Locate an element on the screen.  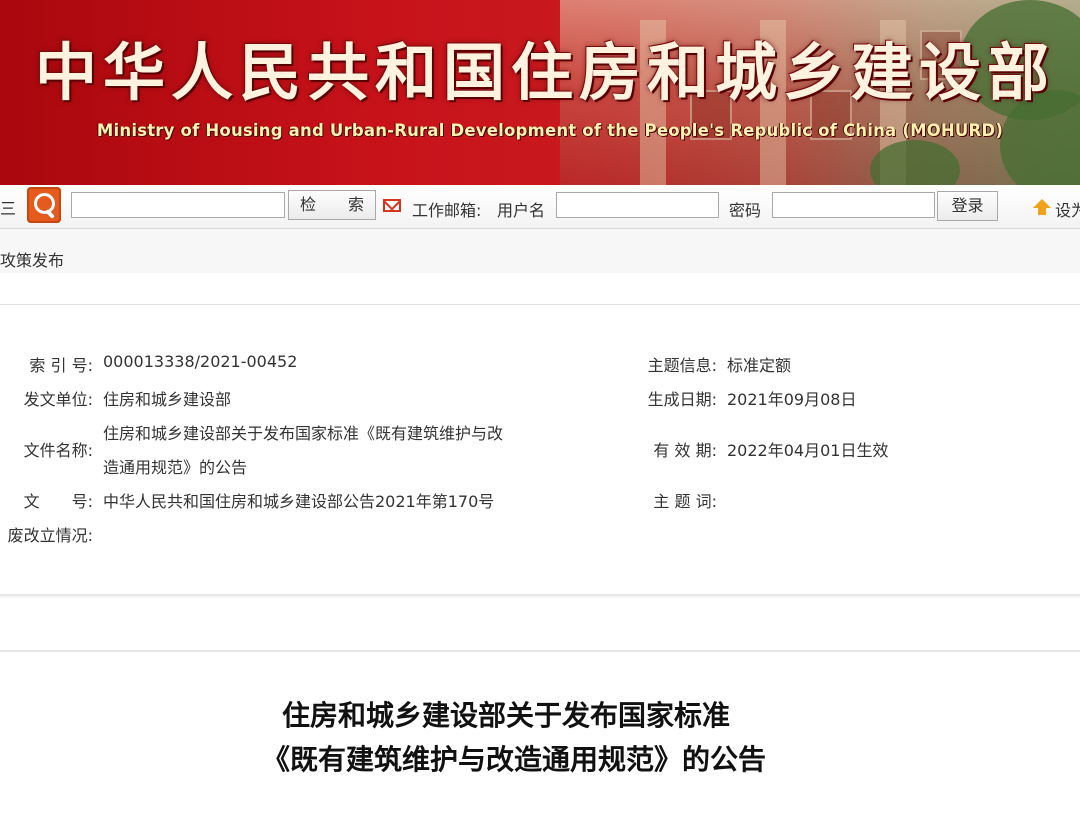
article-title-line2: 《既有建筑维护与改造通用规范》的公告 is located at coordinates (514, 759).